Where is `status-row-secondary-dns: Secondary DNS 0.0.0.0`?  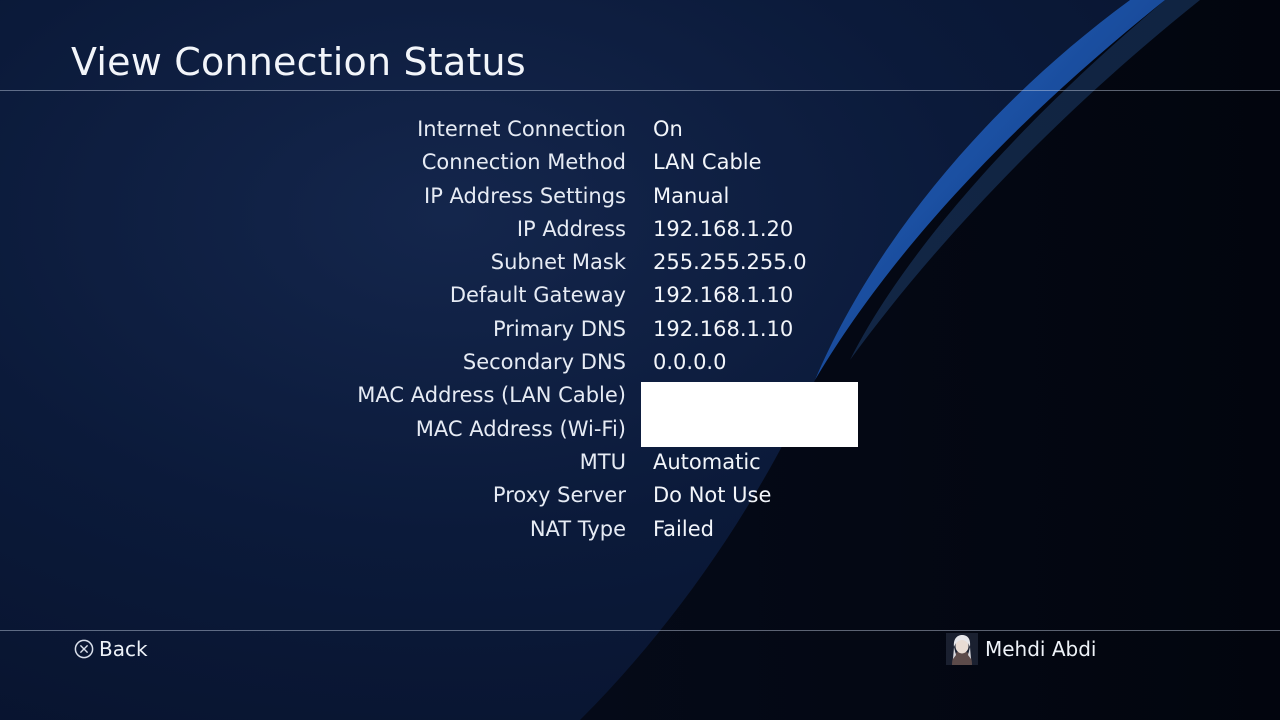
status-row-secondary-dns: Secondary DNS 0.0.0.0 is located at coordinates (640, 362).